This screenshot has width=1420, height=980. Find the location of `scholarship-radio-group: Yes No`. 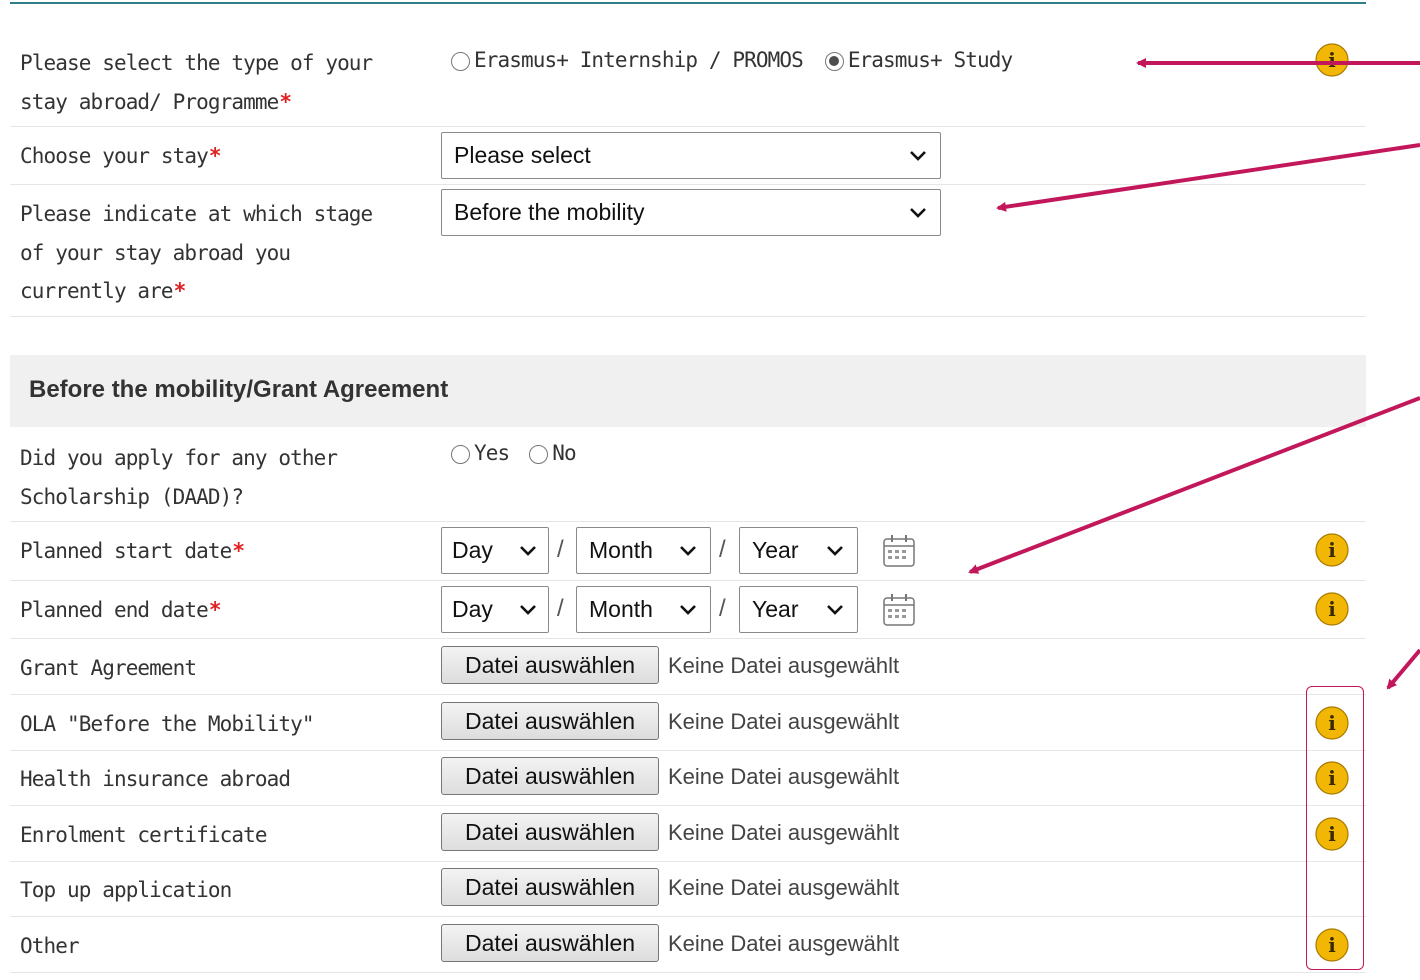

scholarship-radio-group: Yes No is located at coordinates (514, 453).